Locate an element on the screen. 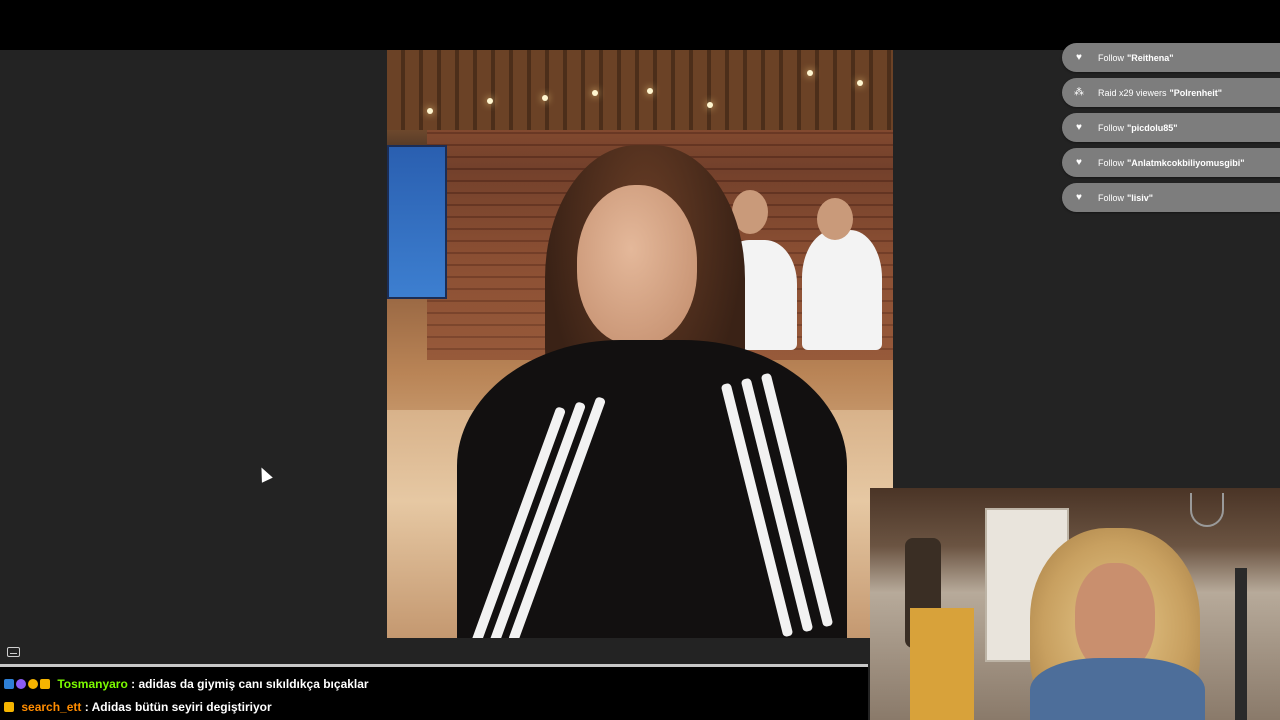  alert-item: ♥ Follow "Anlatmkcokbiliyomusgibi" is located at coordinates (1171, 162).